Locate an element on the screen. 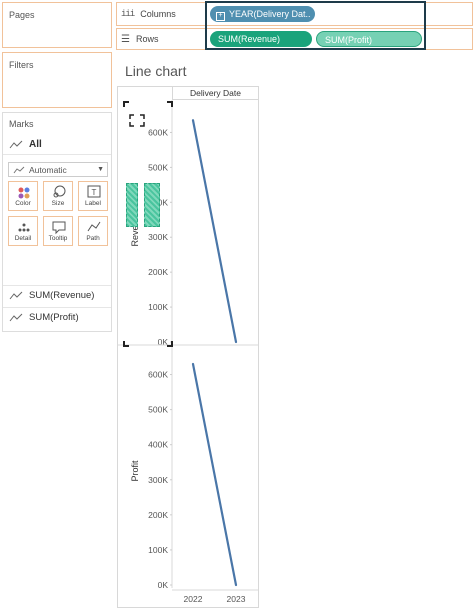 The image size is (474, 616). drop-zone-right is located at coordinates (152, 205).